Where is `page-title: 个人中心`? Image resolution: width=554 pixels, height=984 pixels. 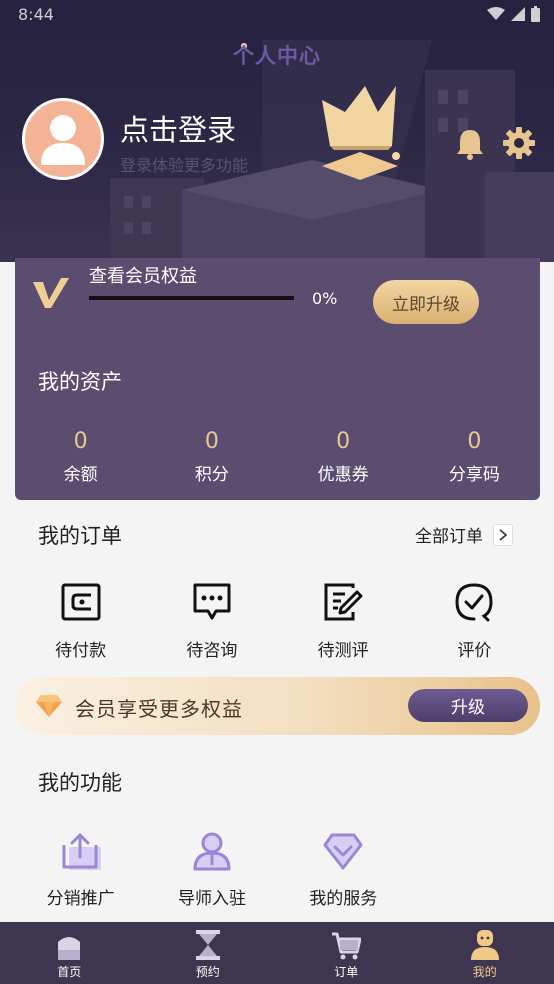 page-title: 个人中心 is located at coordinates (277, 56).